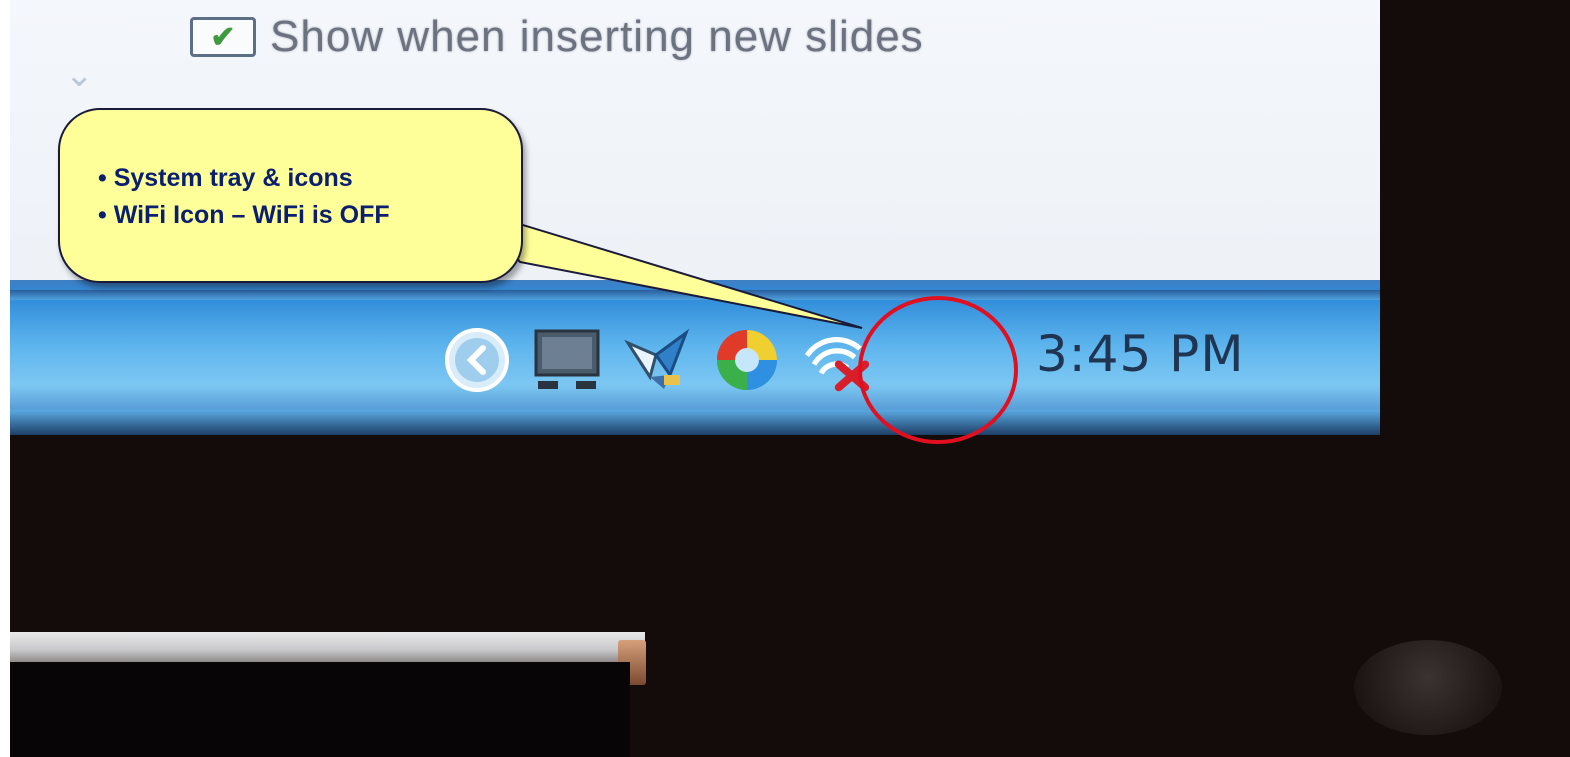 The height and width of the screenshot is (757, 1570). Describe the element at coordinates (837, 360) in the screenshot. I see `wifi-off-icon` at that location.